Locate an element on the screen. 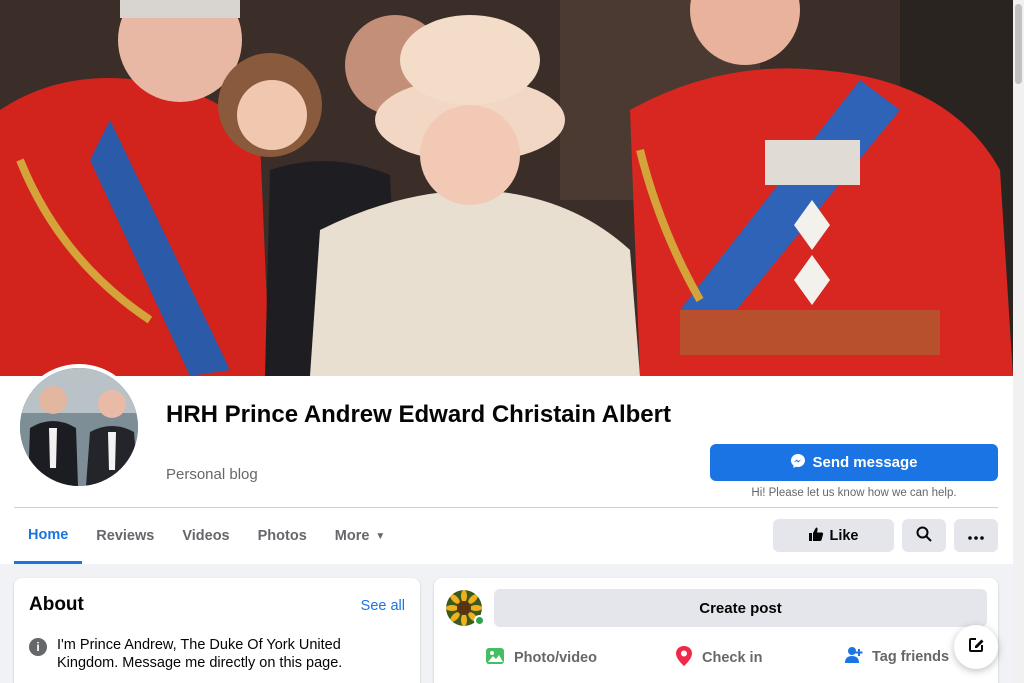 This screenshot has width=1024, height=683. tab-label: More is located at coordinates (352, 536).